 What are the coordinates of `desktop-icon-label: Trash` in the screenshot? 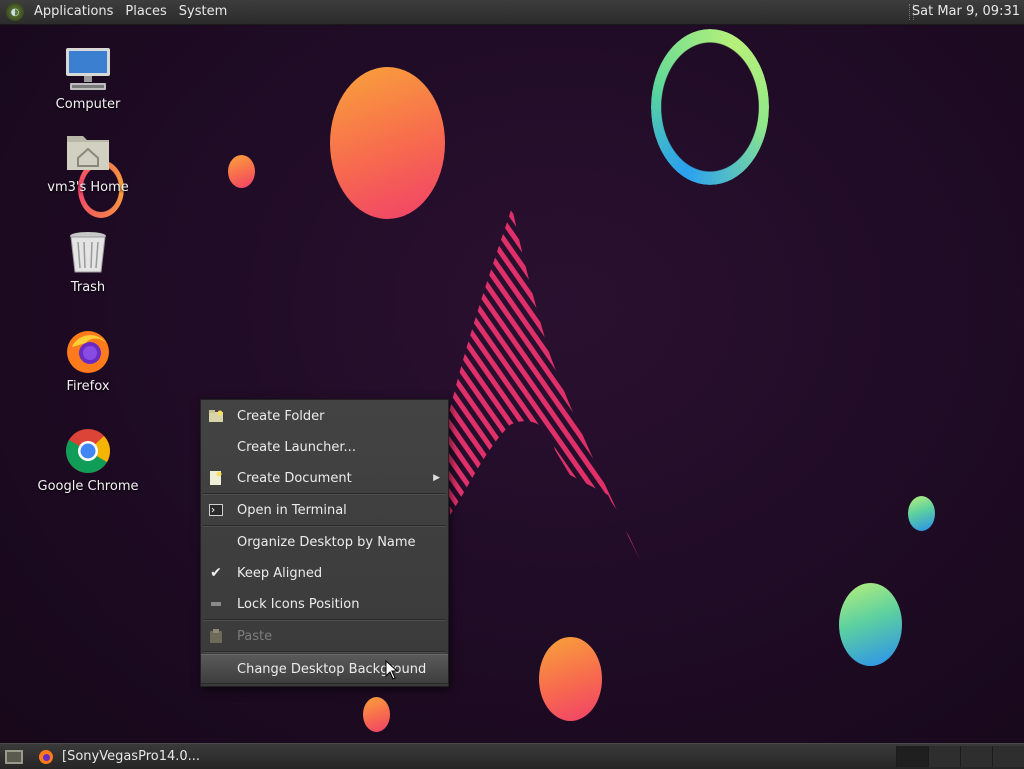 It's located at (88, 287).